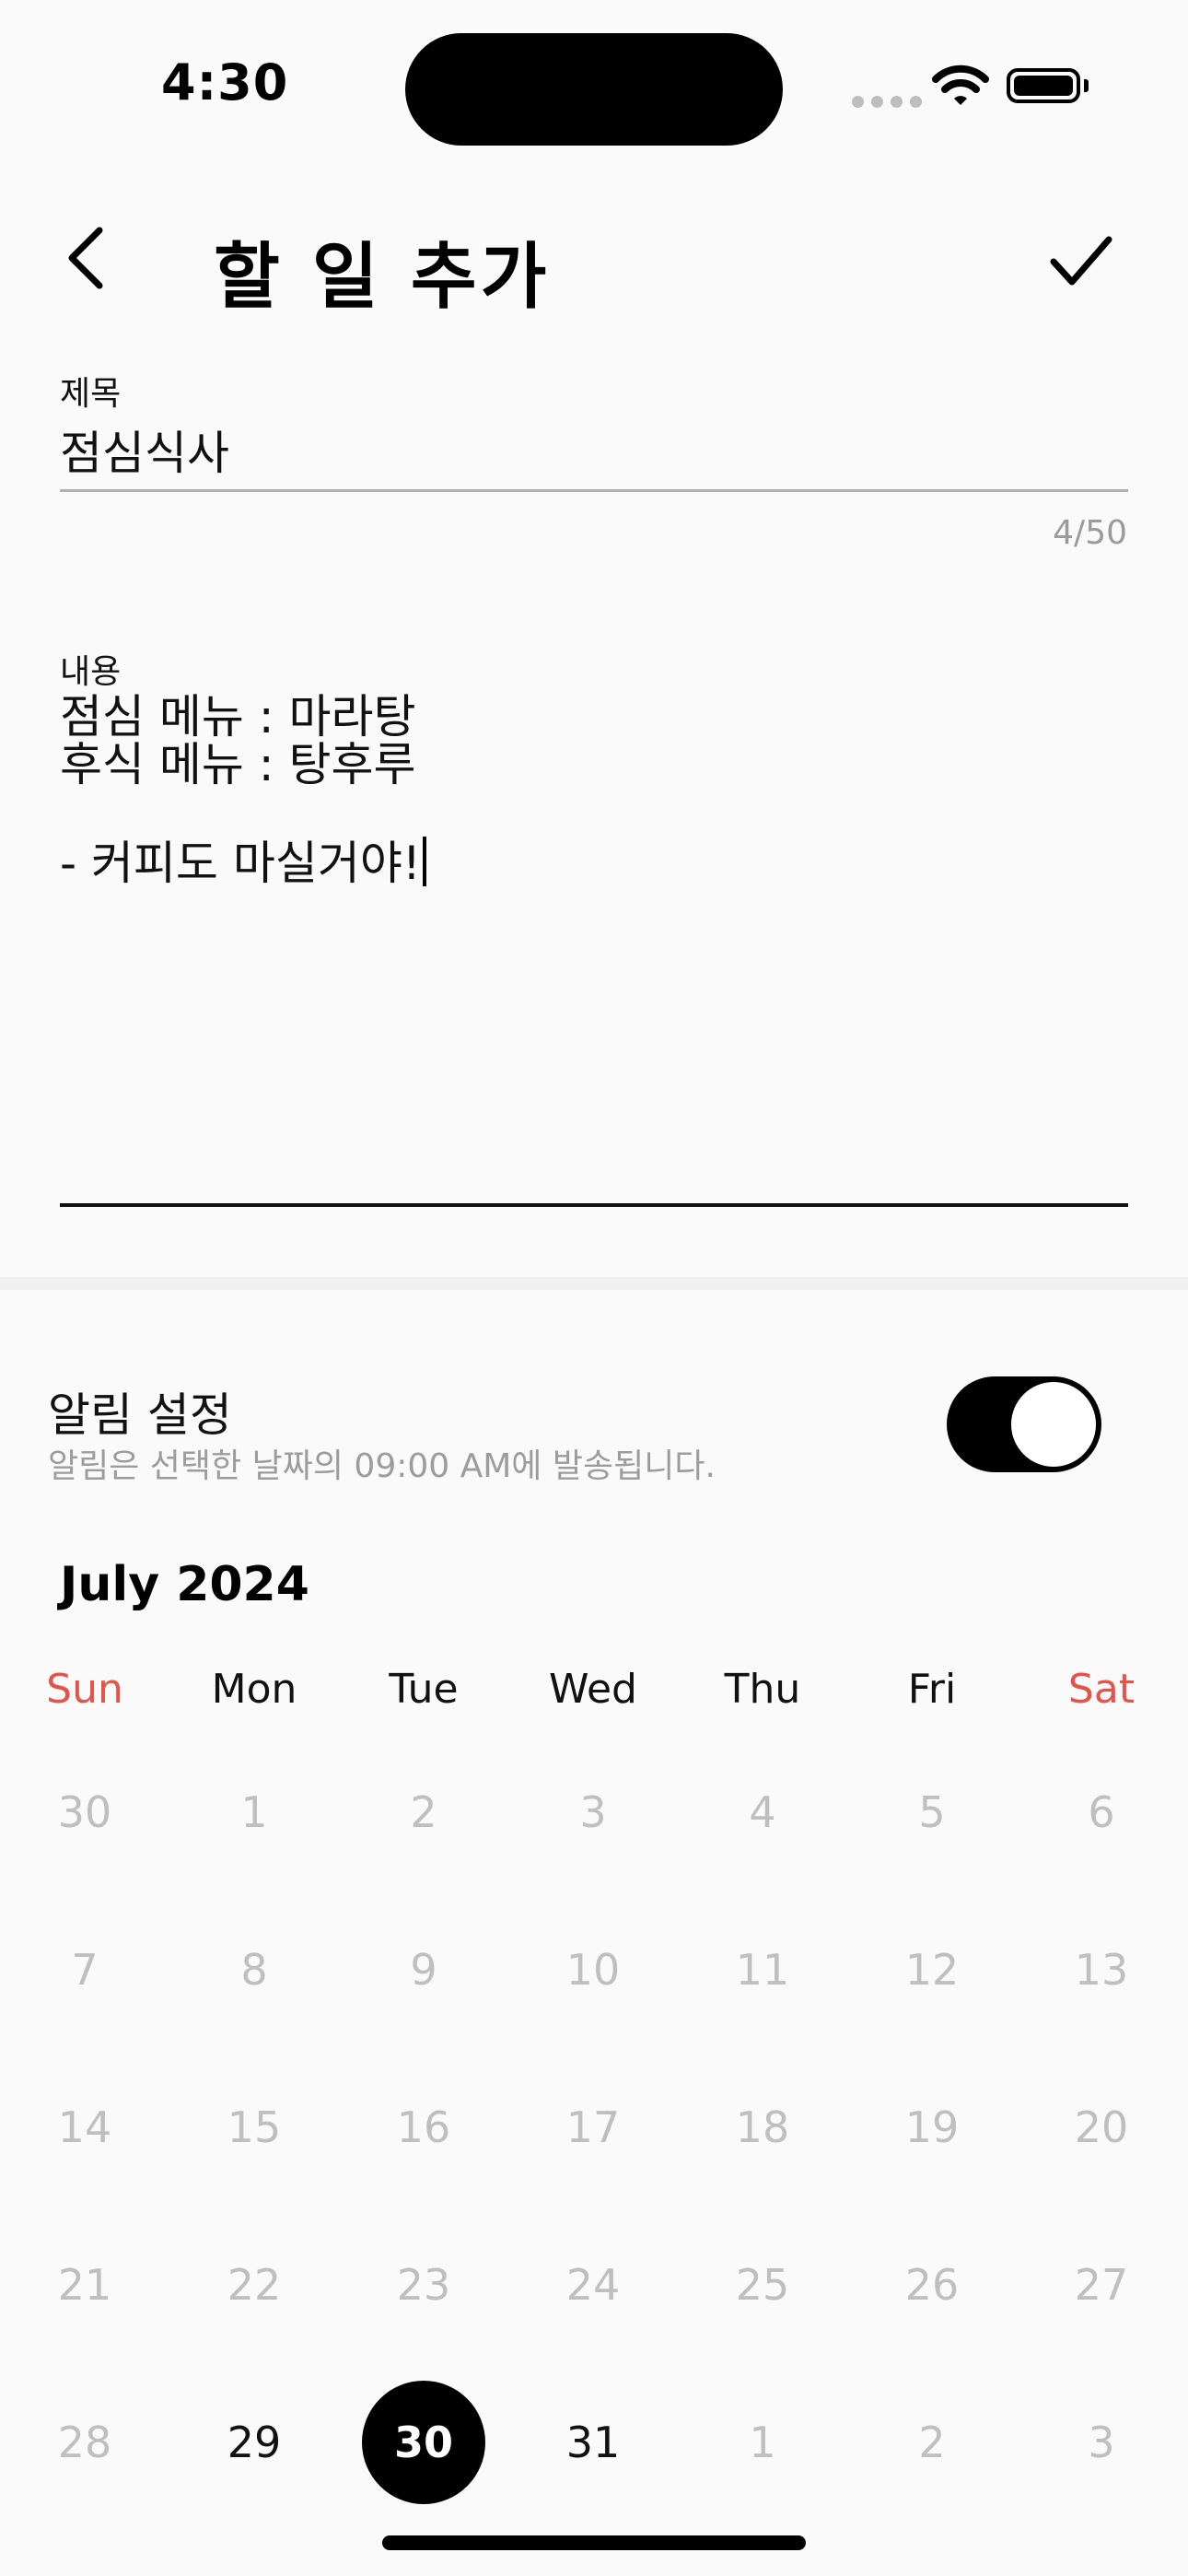 This screenshot has width=1188, height=2576. What do you see at coordinates (1101, 2127) in the screenshot?
I see `calendar-day: 20` at bounding box center [1101, 2127].